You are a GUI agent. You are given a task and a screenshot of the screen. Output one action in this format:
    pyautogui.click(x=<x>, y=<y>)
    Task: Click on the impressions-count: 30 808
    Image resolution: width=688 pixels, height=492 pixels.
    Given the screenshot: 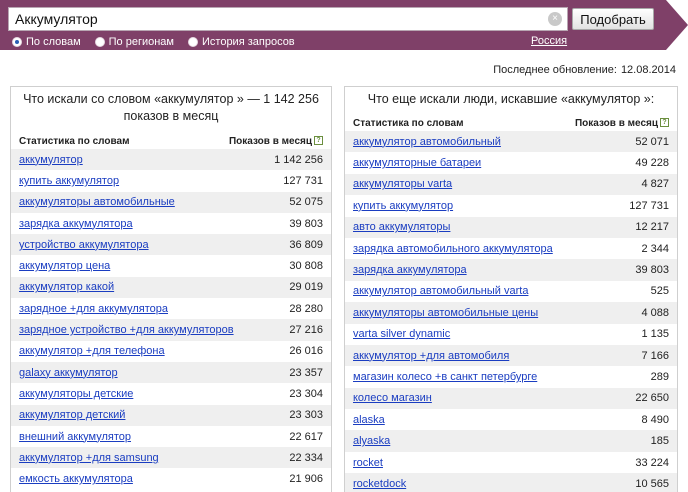 What is the action you would take?
    pyautogui.click(x=306, y=266)
    